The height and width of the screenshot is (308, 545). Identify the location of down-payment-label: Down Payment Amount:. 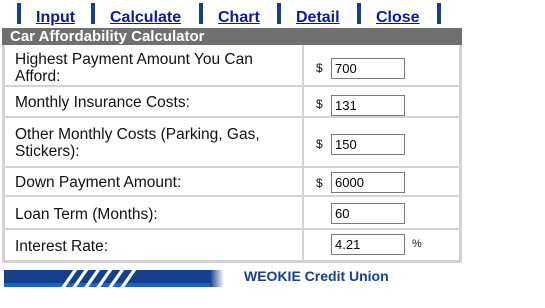
(98, 182).